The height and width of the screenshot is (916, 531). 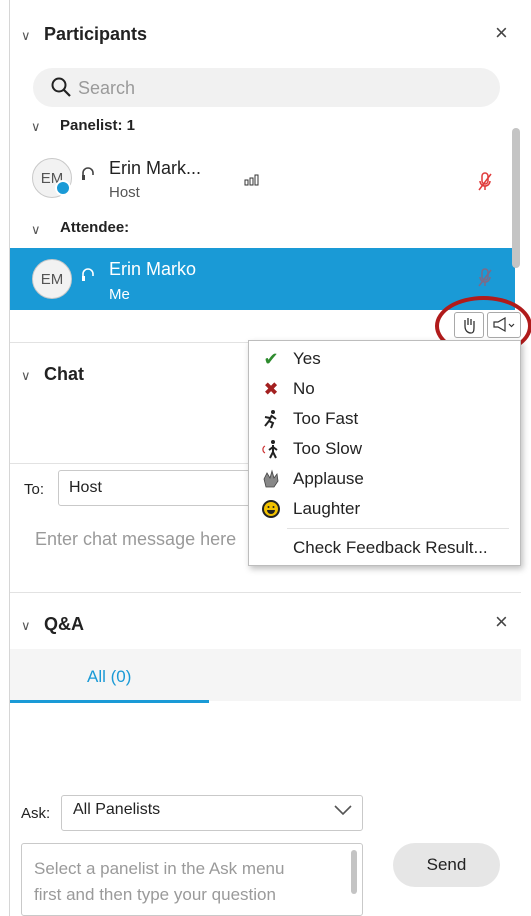 What do you see at coordinates (271, 358) in the screenshot?
I see `check-icon: ✔` at bounding box center [271, 358].